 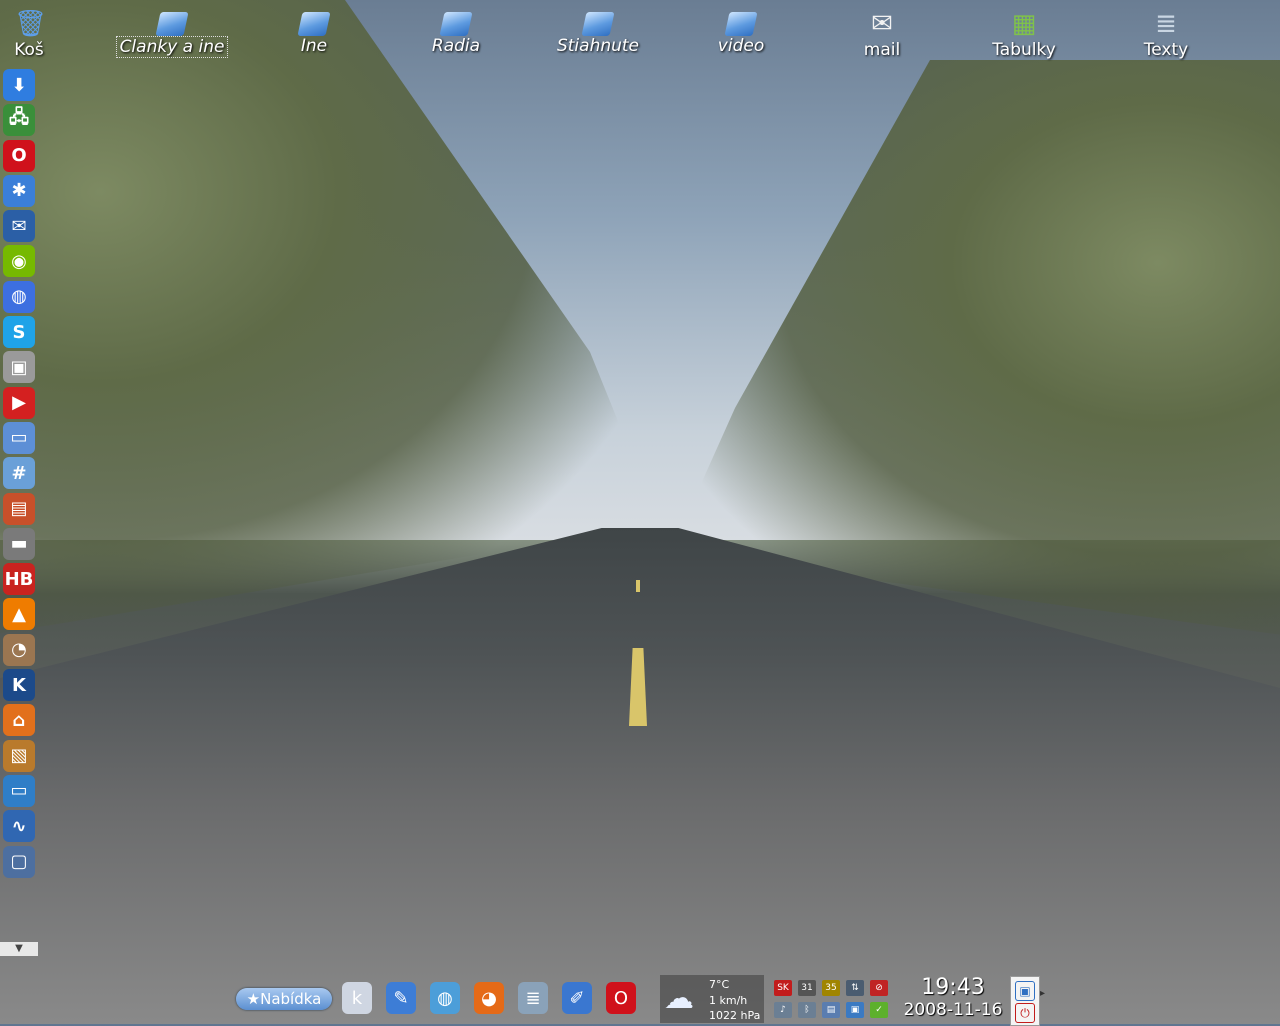 What do you see at coordinates (489, 998) in the screenshot?
I see `firefox-icon: ◕` at bounding box center [489, 998].